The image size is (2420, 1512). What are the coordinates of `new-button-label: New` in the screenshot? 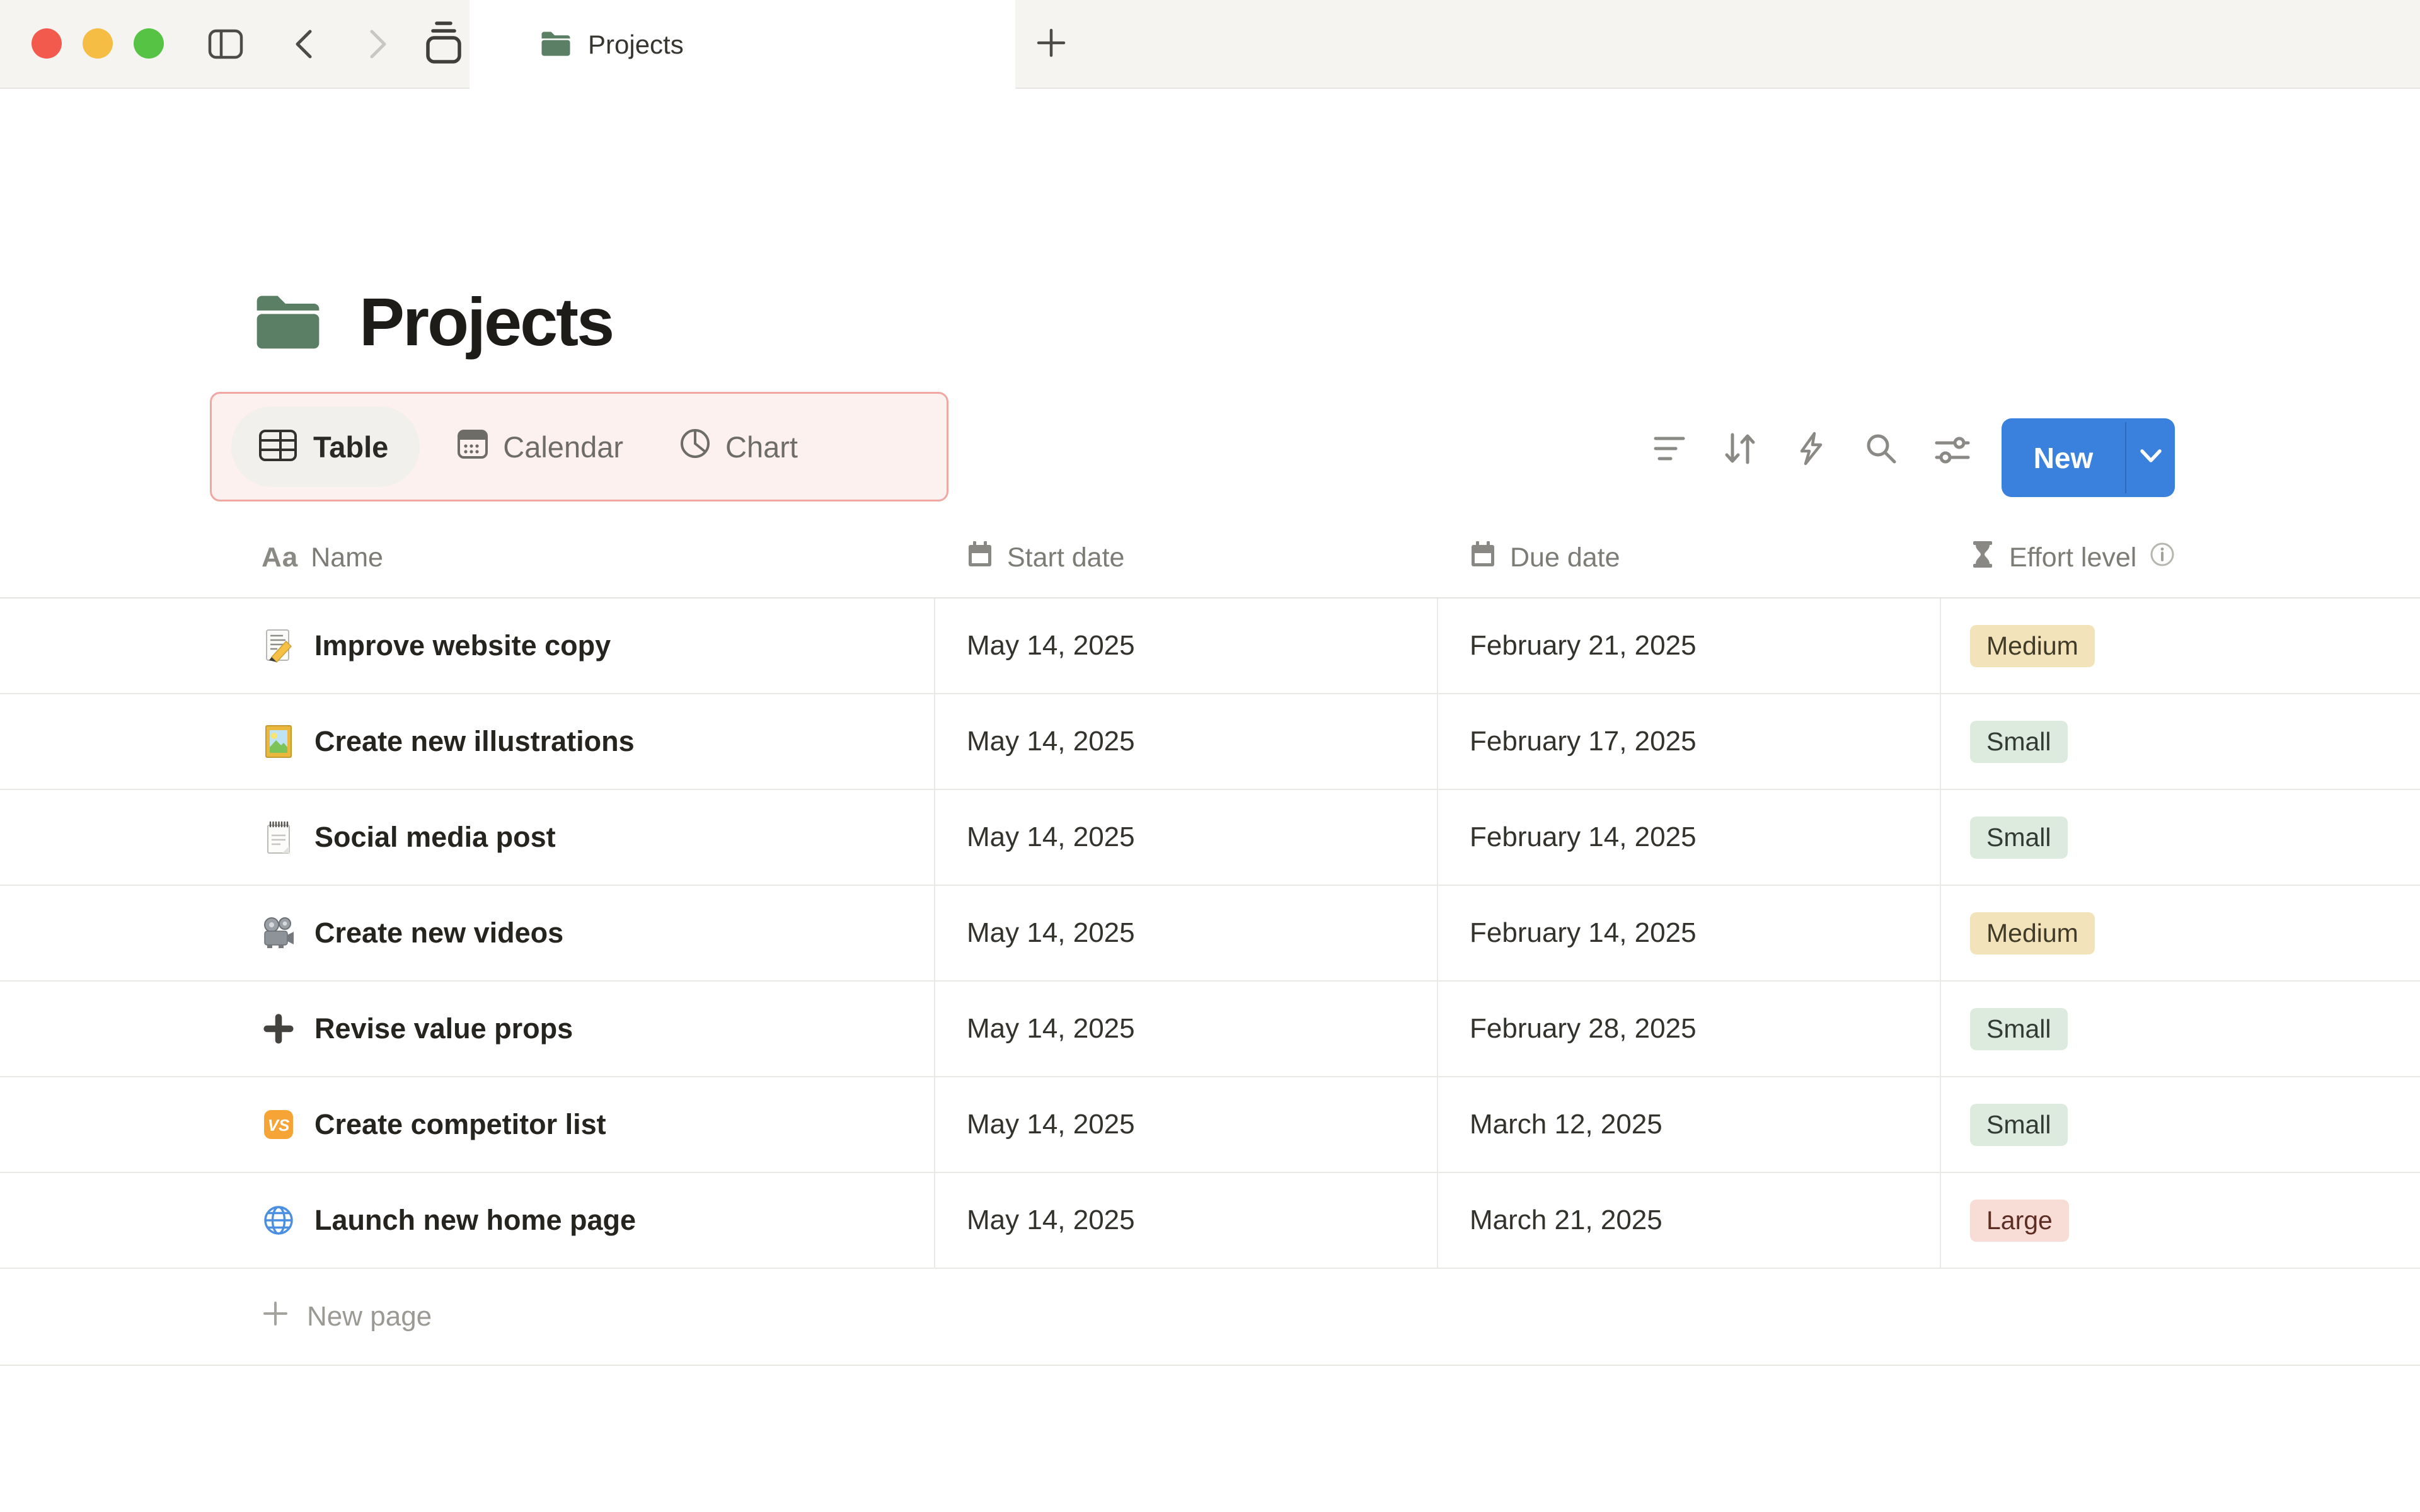 It's located at (2063, 457).